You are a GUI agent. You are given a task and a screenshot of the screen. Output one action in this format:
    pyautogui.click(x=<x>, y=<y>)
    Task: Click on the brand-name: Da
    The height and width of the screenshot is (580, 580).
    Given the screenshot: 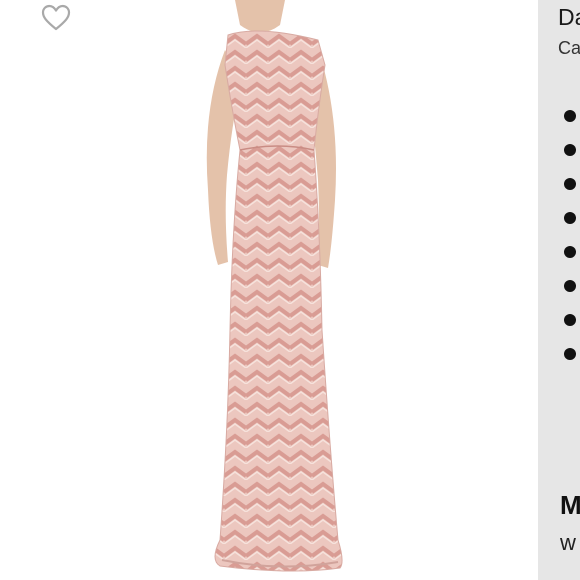 What is the action you would take?
    pyautogui.click(x=569, y=17)
    